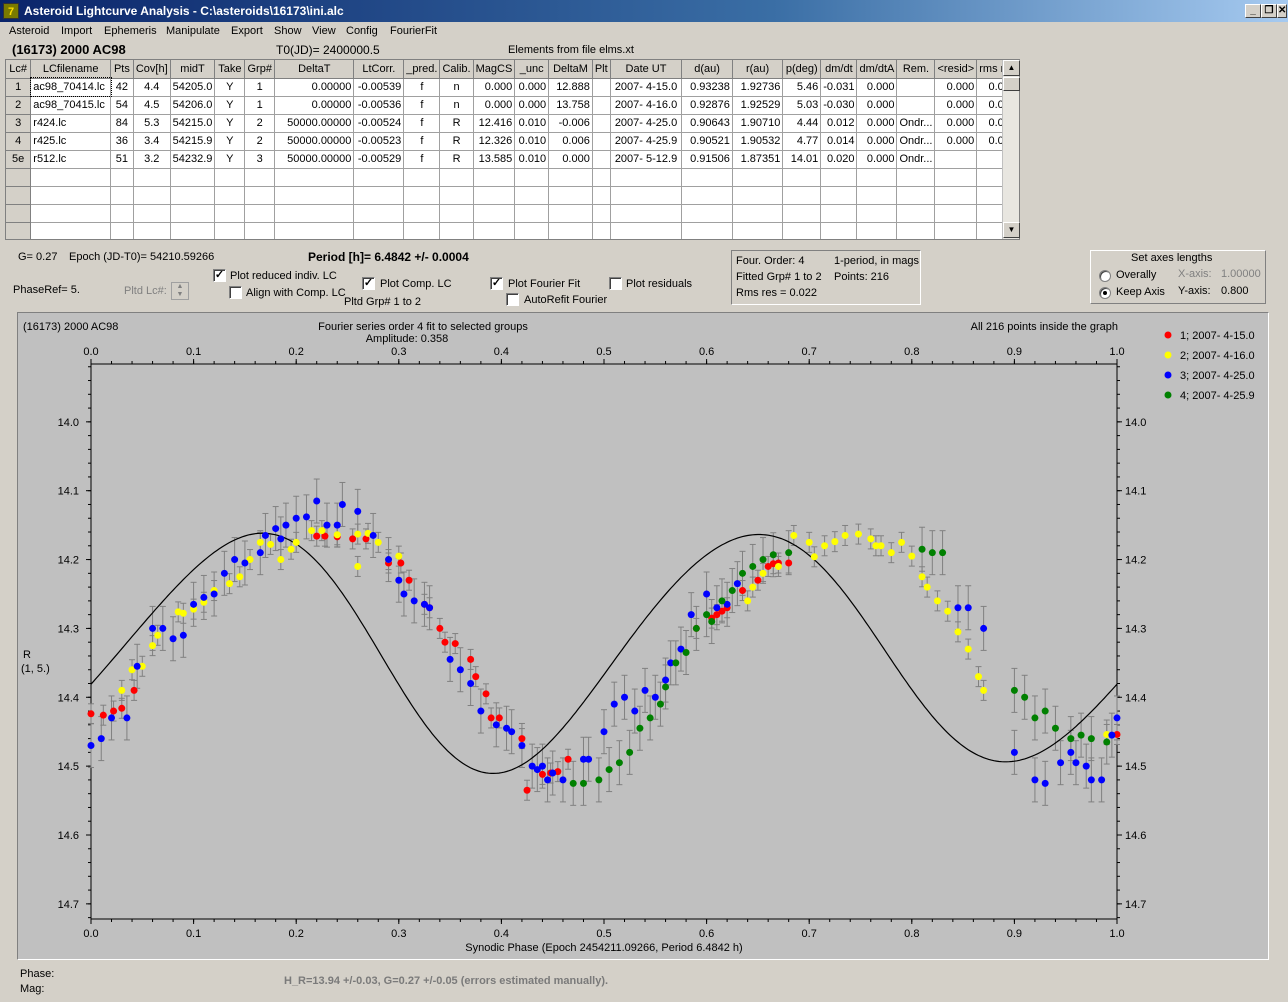 The image size is (1288, 1002). What do you see at coordinates (570, 69) in the screenshot?
I see `column-header: DeltaM` at bounding box center [570, 69].